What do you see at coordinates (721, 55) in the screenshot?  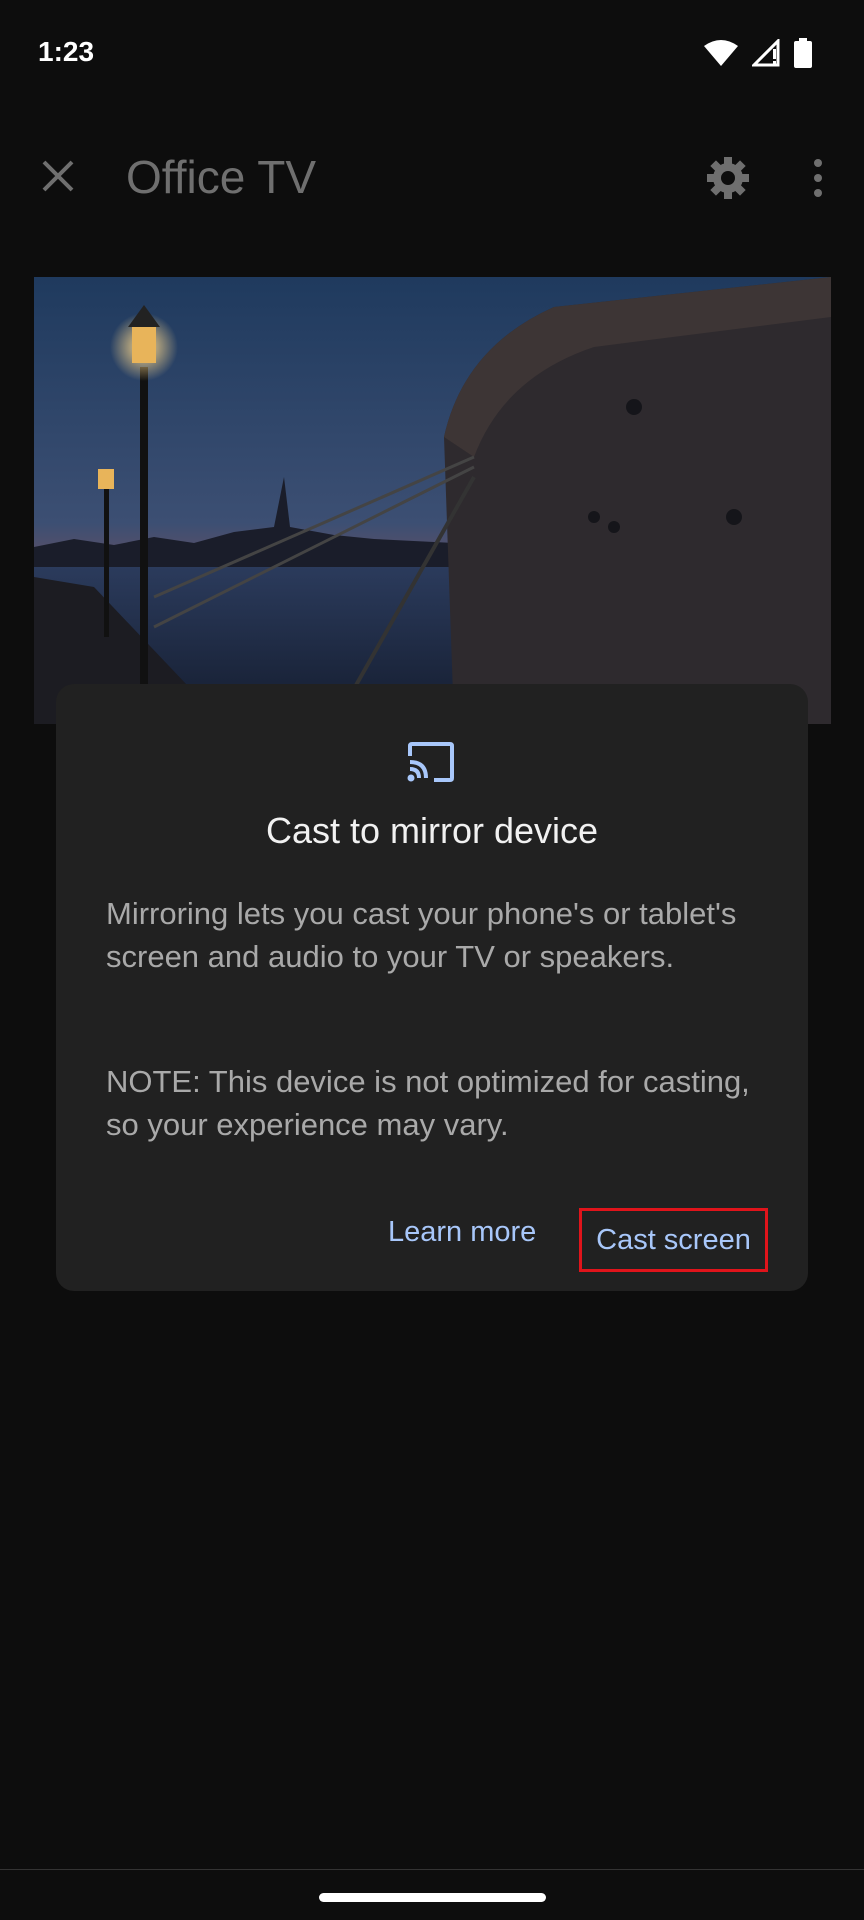 I see `wifi-icon` at bounding box center [721, 55].